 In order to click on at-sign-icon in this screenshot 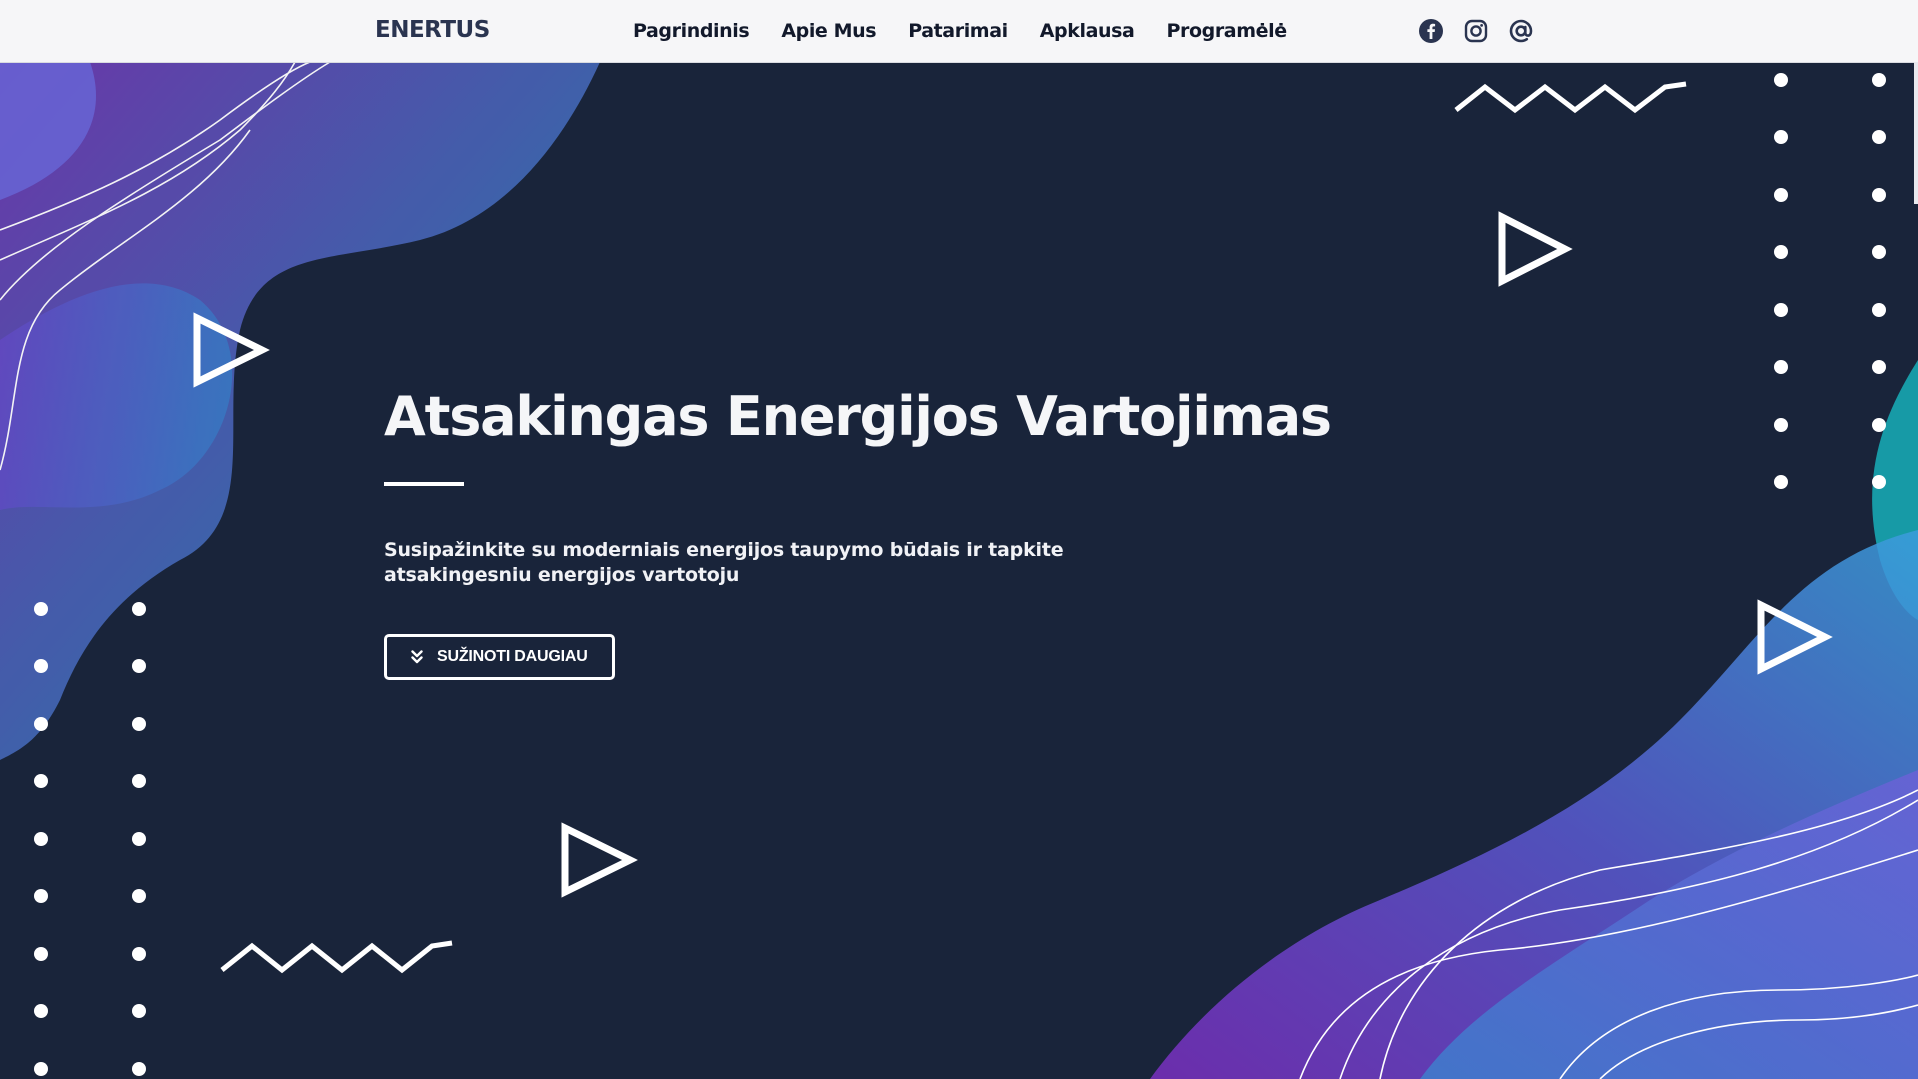, I will do `click(1521, 31)`.